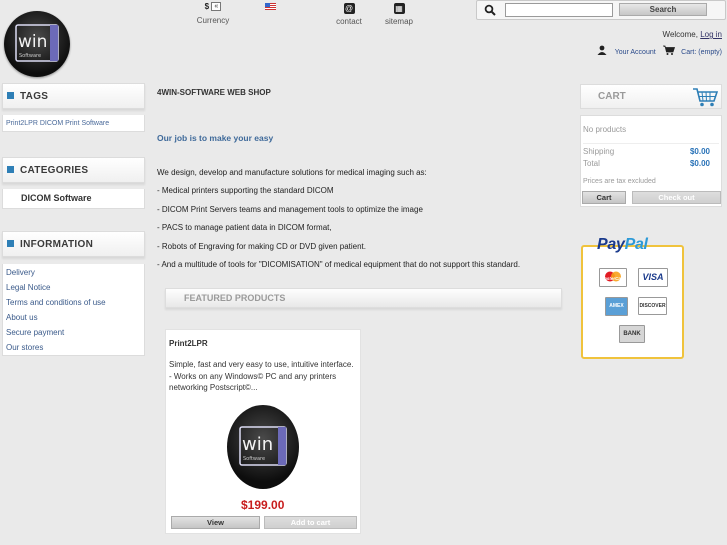 The image size is (727, 545). I want to click on product-logo-text: win, so click(257, 444).